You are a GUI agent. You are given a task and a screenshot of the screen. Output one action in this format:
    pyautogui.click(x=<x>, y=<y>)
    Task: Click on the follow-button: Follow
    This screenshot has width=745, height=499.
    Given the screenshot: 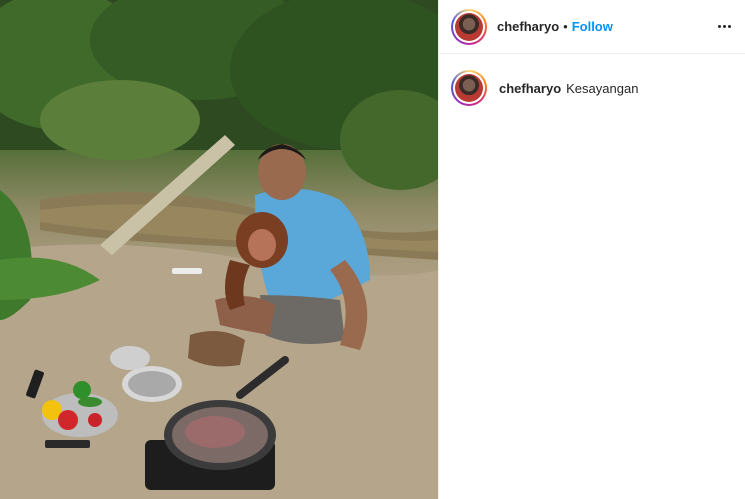 What is the action you would take?
    pyautogui.click(x=592, y=26)
    